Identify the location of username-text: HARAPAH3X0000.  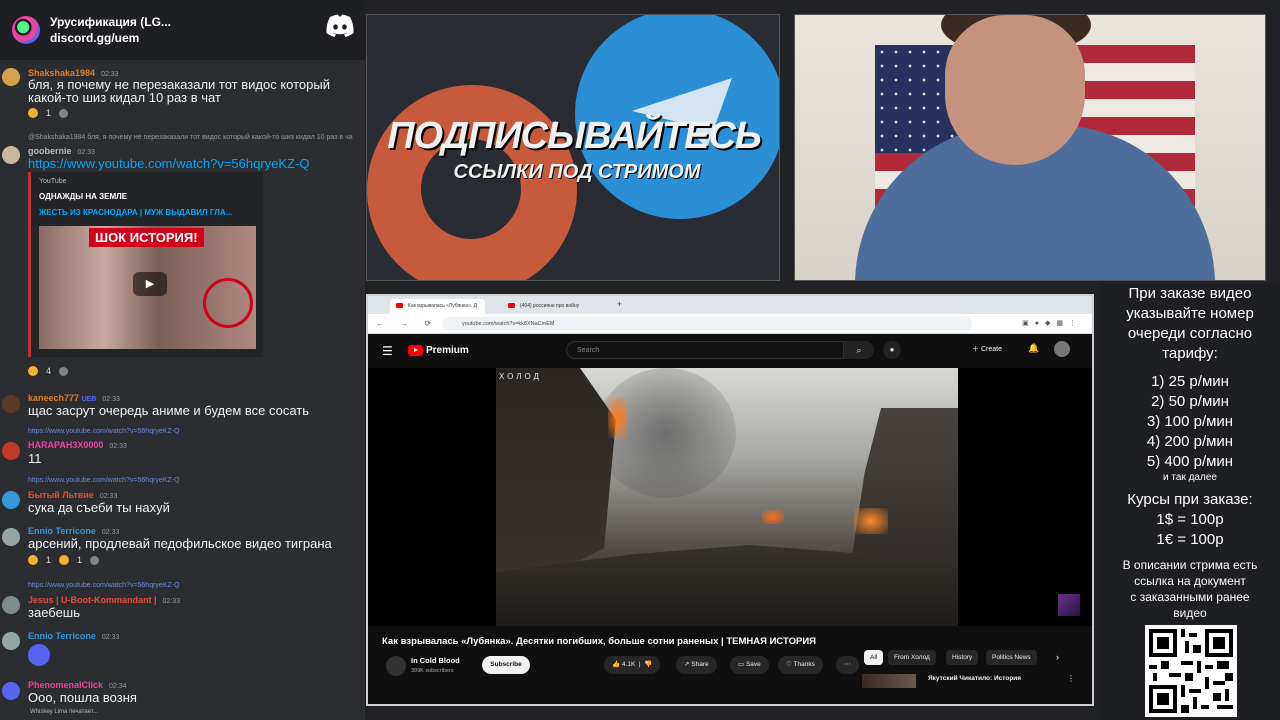
(65, 445).